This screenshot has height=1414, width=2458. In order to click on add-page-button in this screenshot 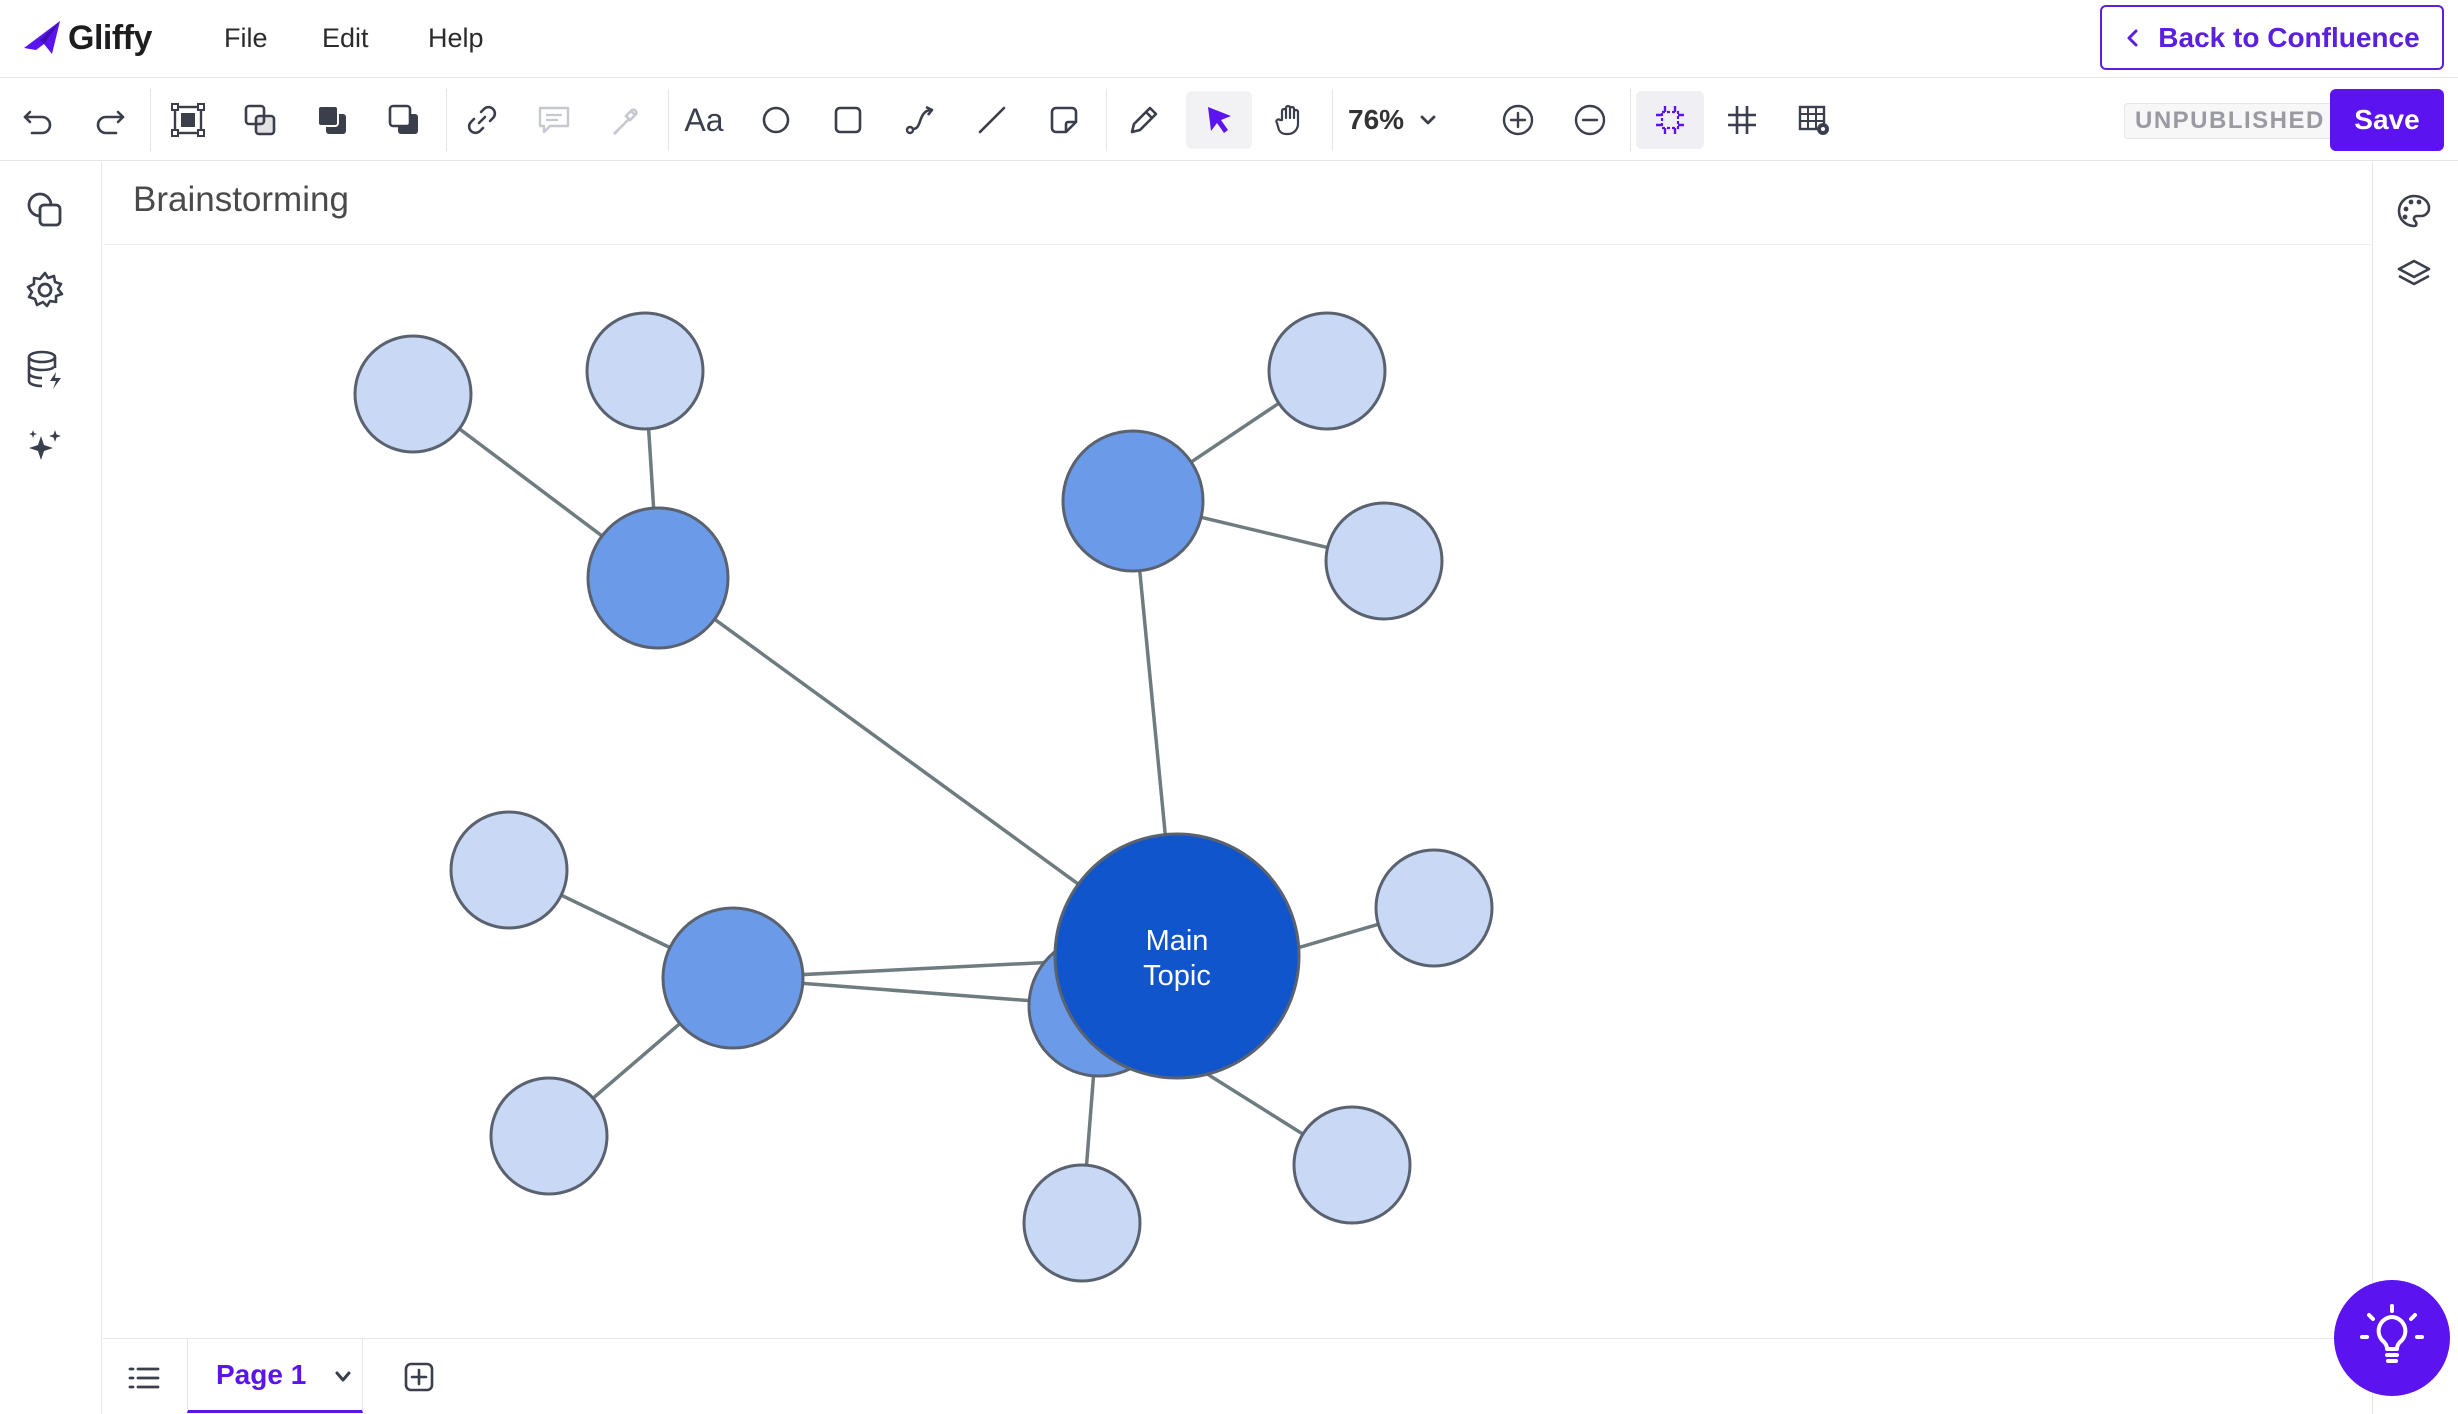, I will do `click(419, 1377)`.